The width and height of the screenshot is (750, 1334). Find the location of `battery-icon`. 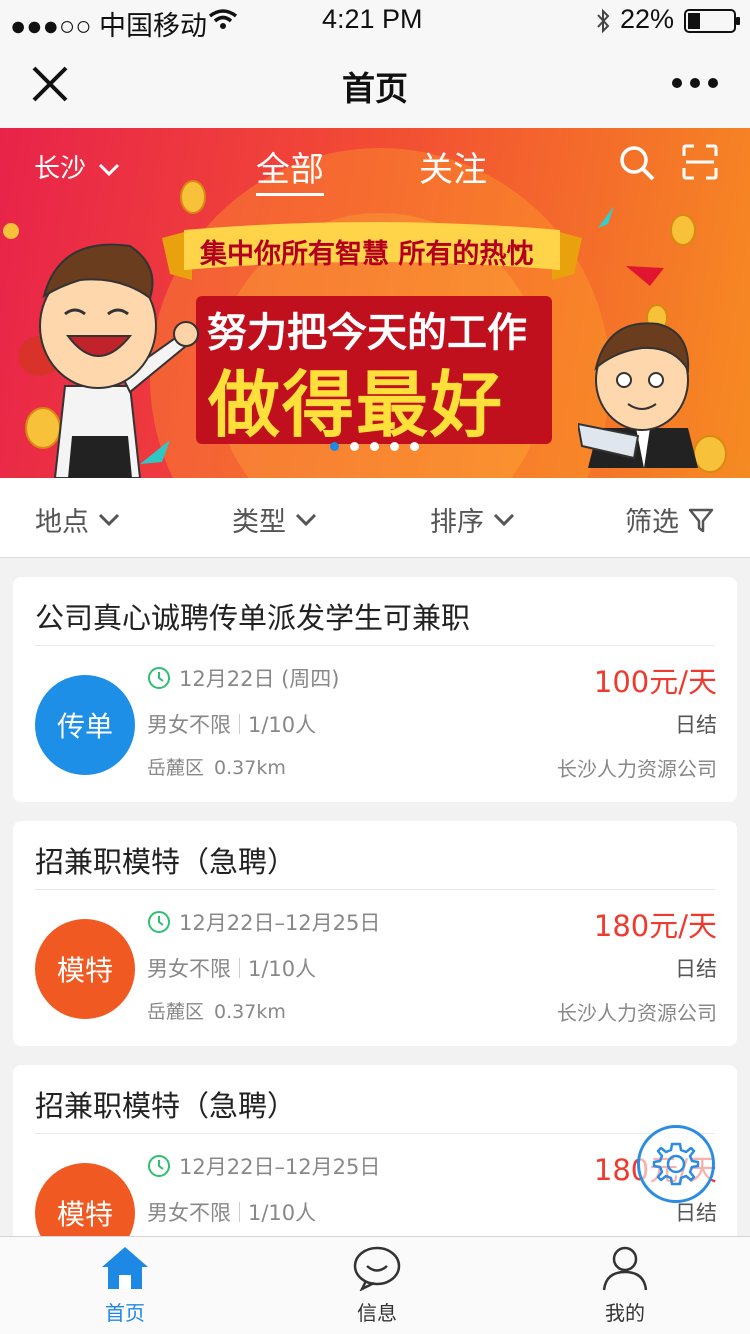

battery-icon is located at coordinates (712, 21).